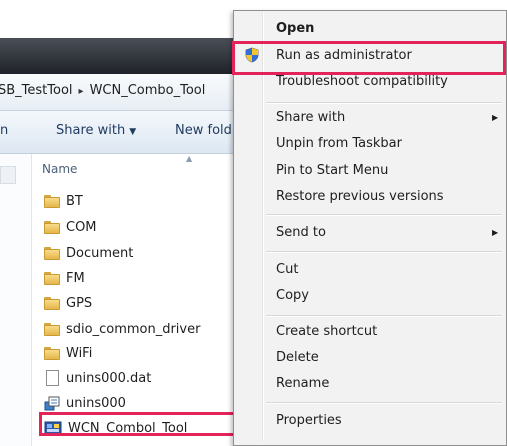  What do you see at coordinates (144, 253) in the screenshot?
I see `list-item: Document` at bounding box center [144, 253].